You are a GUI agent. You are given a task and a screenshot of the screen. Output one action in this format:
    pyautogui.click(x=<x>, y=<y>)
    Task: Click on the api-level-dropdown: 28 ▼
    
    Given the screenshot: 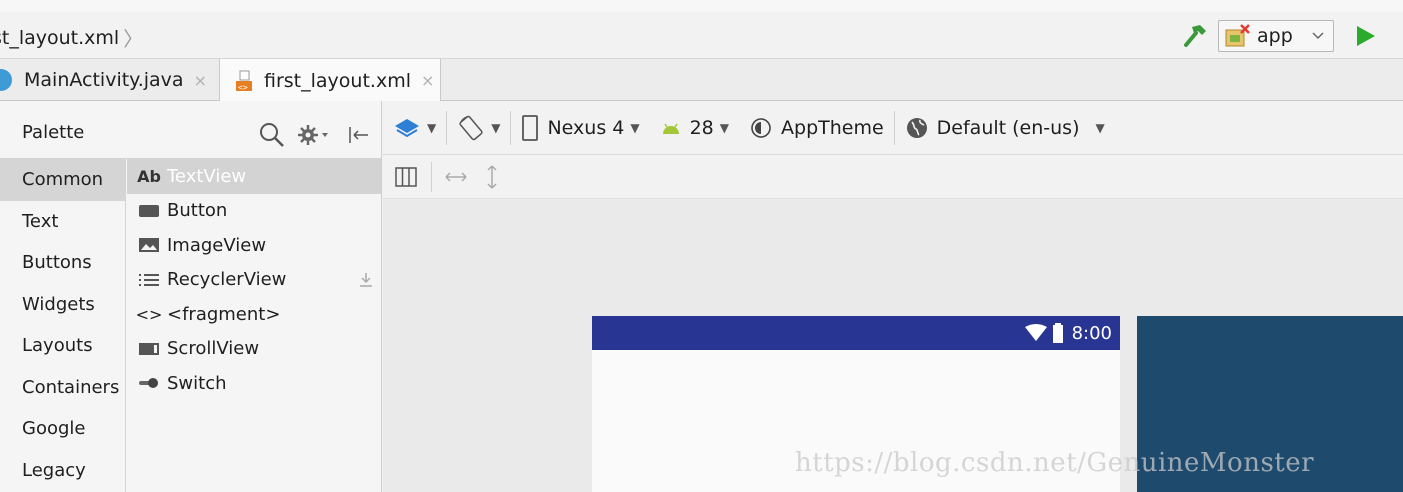 What is the action you would take?
    pyautogui.click(x=694, y=128)
    